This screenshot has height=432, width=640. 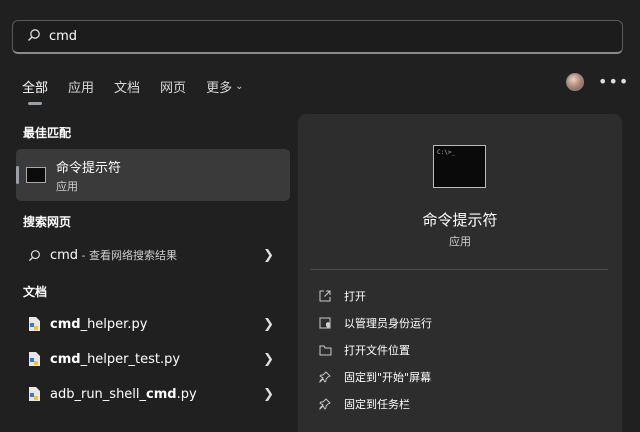 What do you see at coordinates (17, 175) in the screenshot?
I see `selection-indicator` at bounding box center [17, 175].